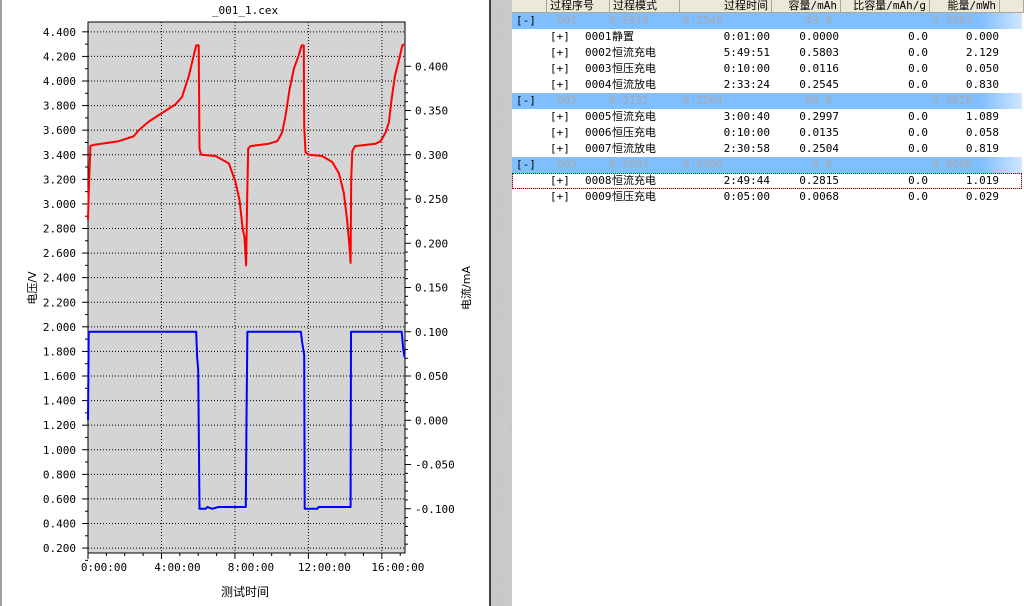  I want to click on process-time: 2:49:44, so click(746, 180).